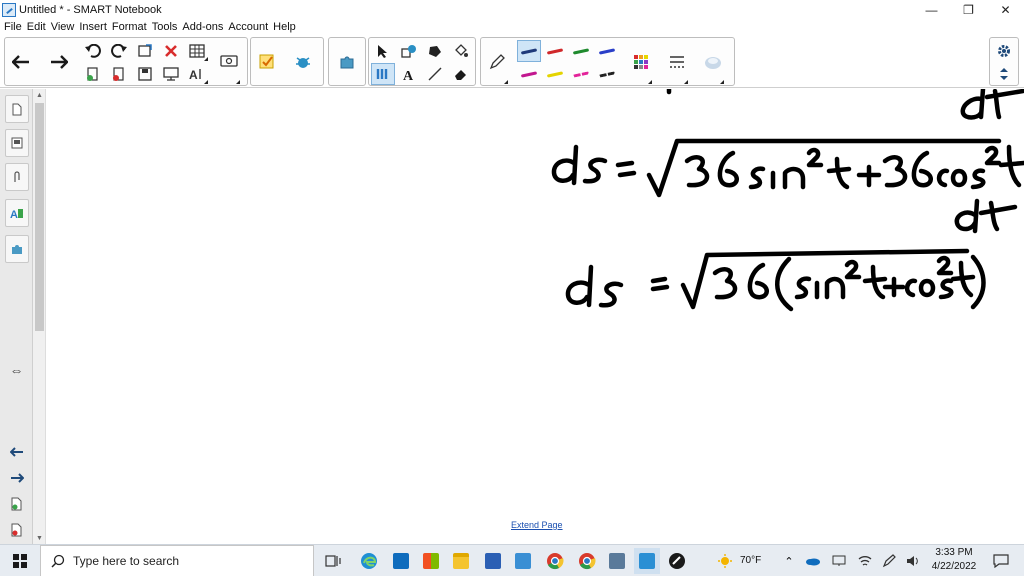 Image resolution: width=1024 pixels, height=576 pixels. I want to click on chrome-icon, so click(555, 561).